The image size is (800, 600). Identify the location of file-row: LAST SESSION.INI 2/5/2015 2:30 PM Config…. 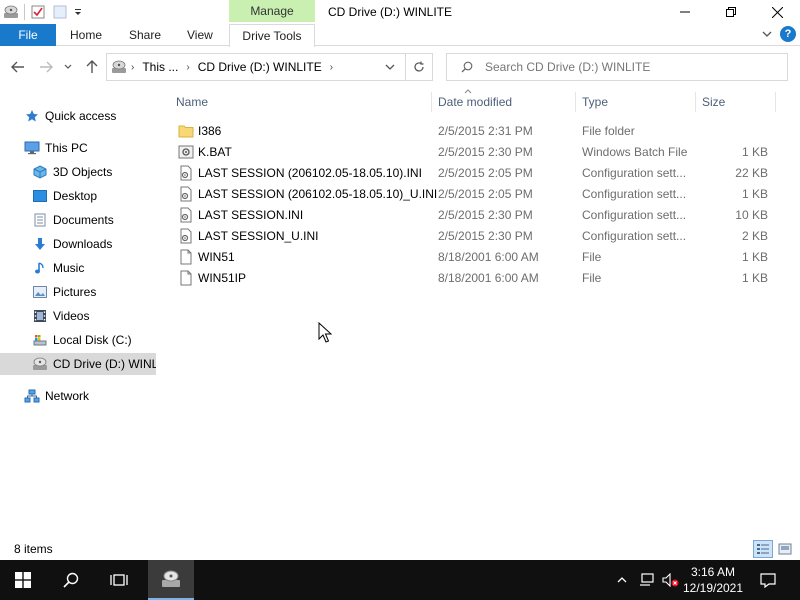
(473, 214).